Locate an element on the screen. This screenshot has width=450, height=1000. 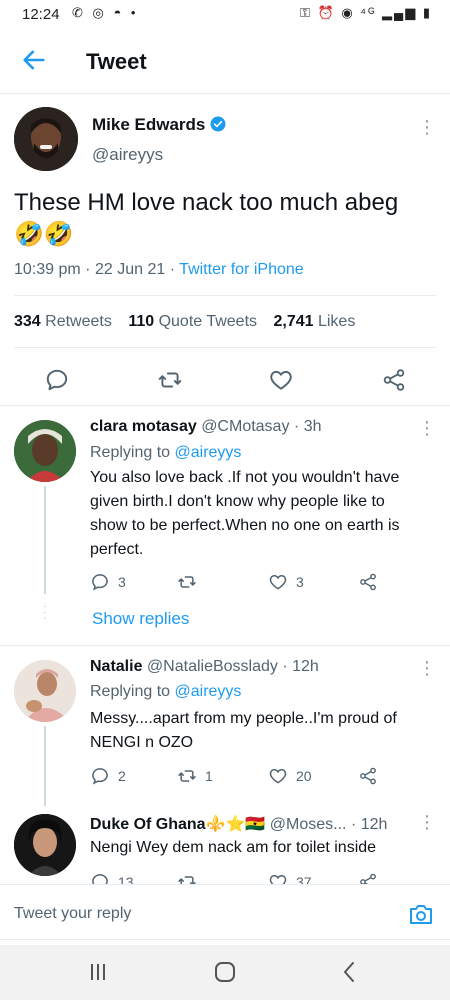
tweet-source-link: Twitter for iPhone is located at coordinates (241, 269).